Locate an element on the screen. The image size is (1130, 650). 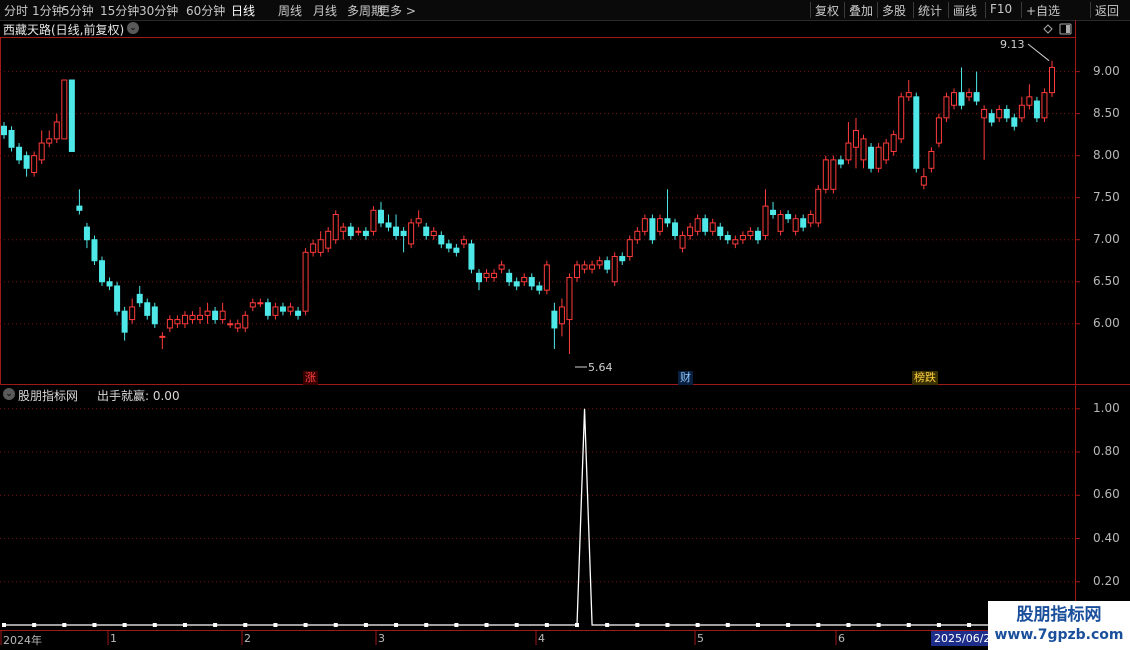
date-tick-label: 5 is located at coordinates (700, 638).